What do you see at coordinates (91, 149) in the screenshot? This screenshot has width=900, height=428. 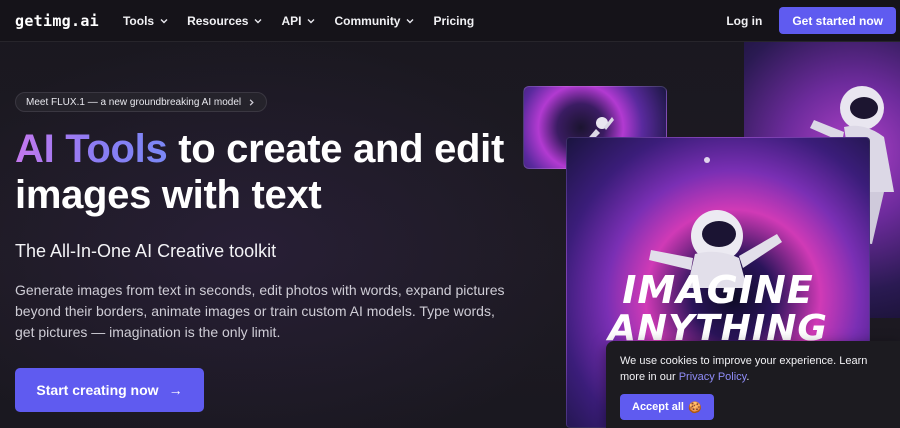 I see `headline-highlight: AI Tools` at bounding box center [91, 149].